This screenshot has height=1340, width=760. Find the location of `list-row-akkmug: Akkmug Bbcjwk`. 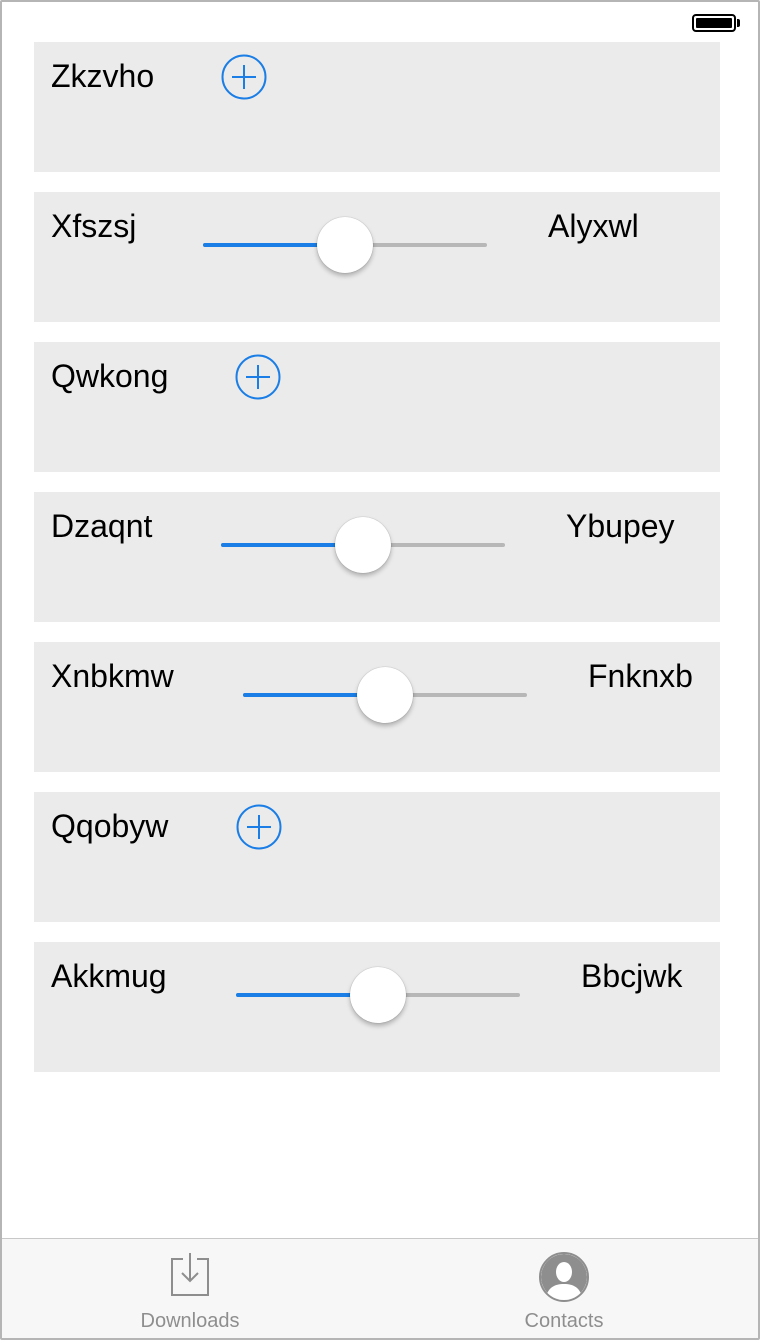

list-row-akkmug: Akkmug Bbcjwk is located at coordinates (377, 1007).